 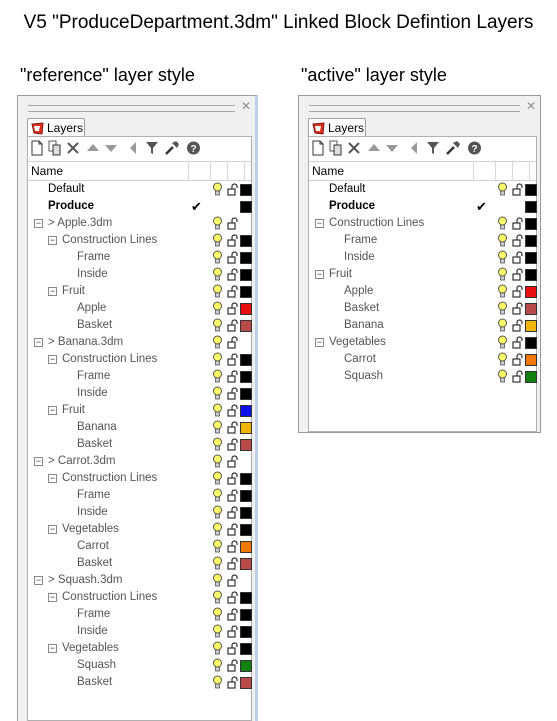 What do you see at coordinates (415, 148) in the screenshot?
I see `move-parent-icon` at bounding box center [415, 148].